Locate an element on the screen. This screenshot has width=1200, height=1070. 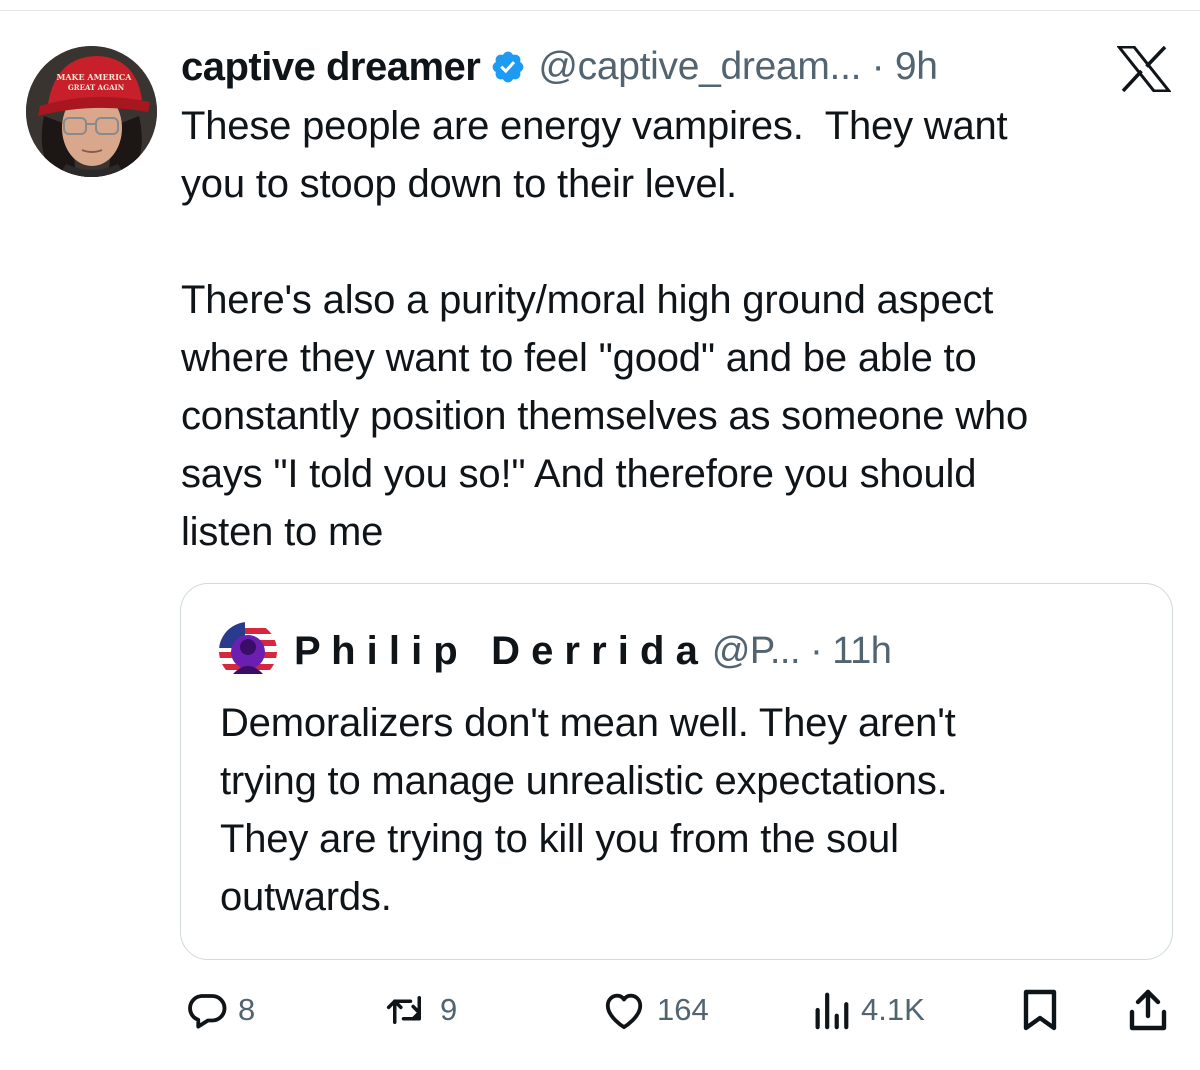
views-count: 4.1K is located at coordinates (893, 1009).